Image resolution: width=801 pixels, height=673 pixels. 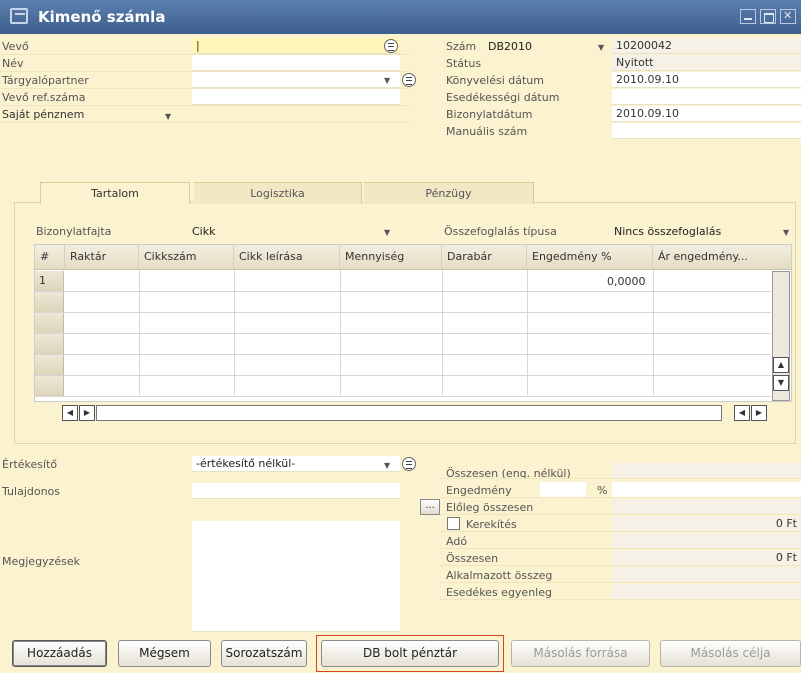 What do you see at coordinates (495, 80) in the screenshot?
I see `posting-date-label: Könyvelési dátum` at bounding box center [495, 80].